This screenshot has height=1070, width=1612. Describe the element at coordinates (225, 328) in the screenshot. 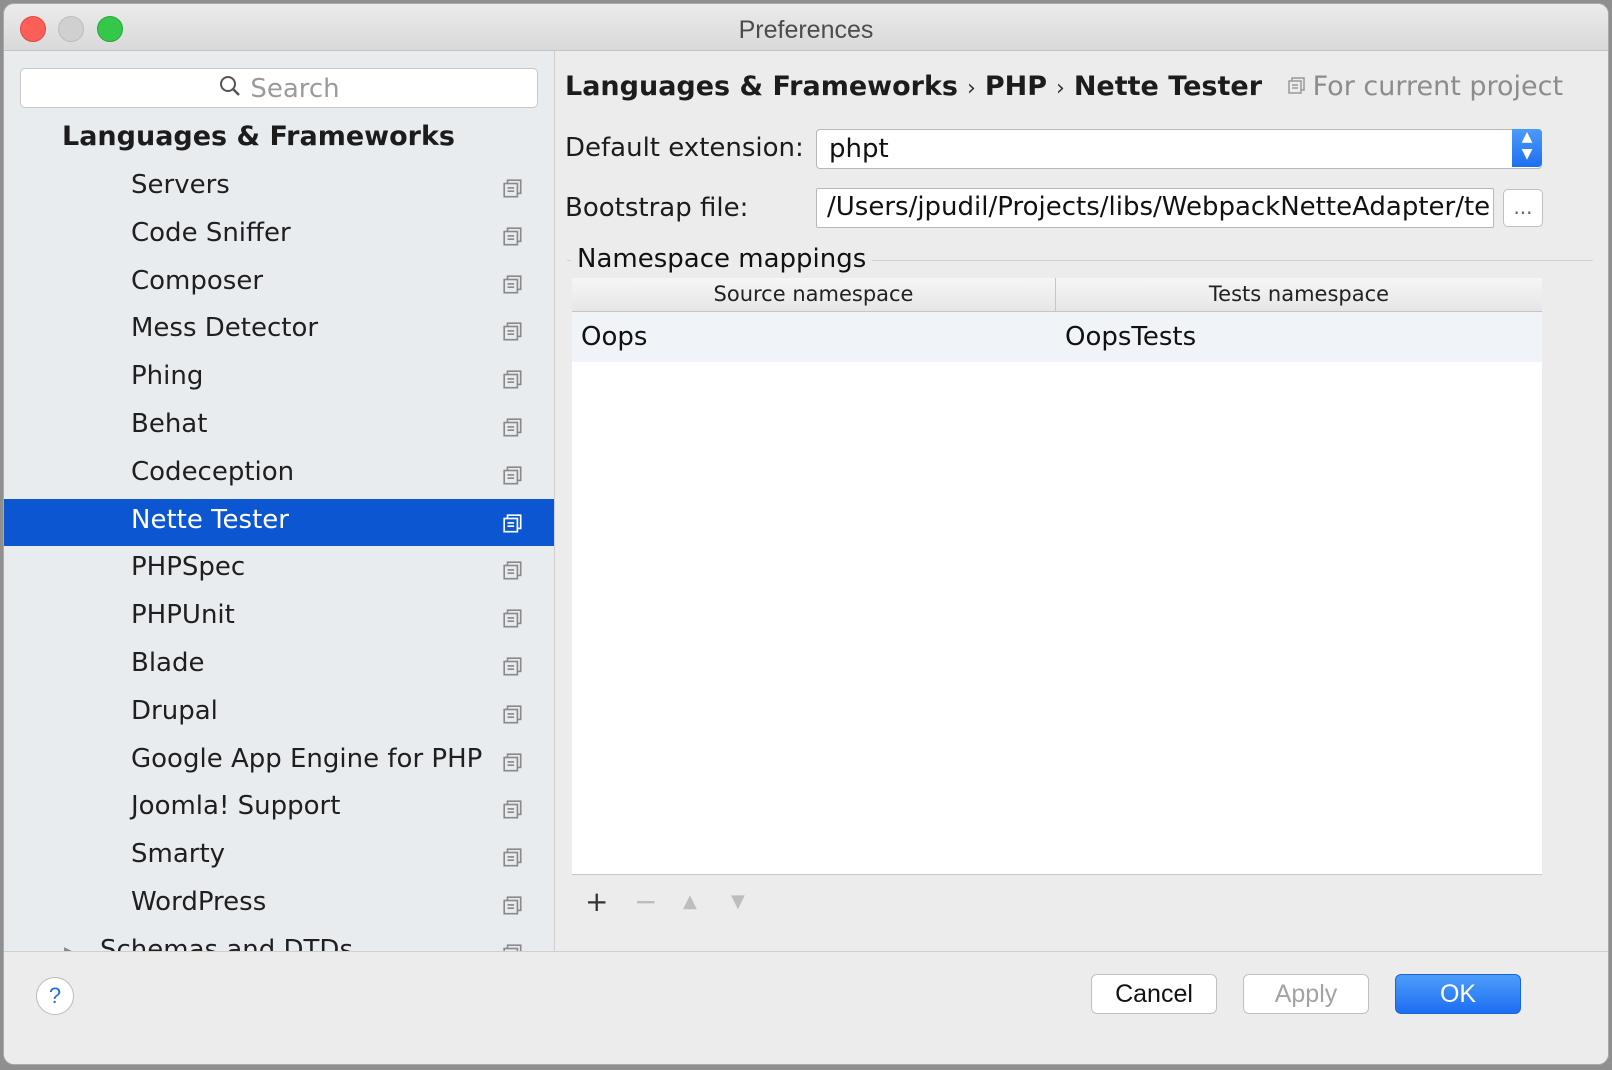

I see `sidebar-item-label: Mess Detector` at that location.